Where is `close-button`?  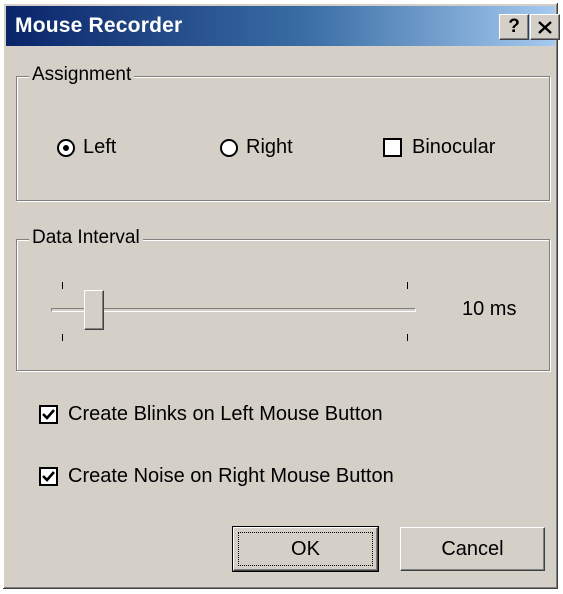 close-button is located at coordinates (545, 27).